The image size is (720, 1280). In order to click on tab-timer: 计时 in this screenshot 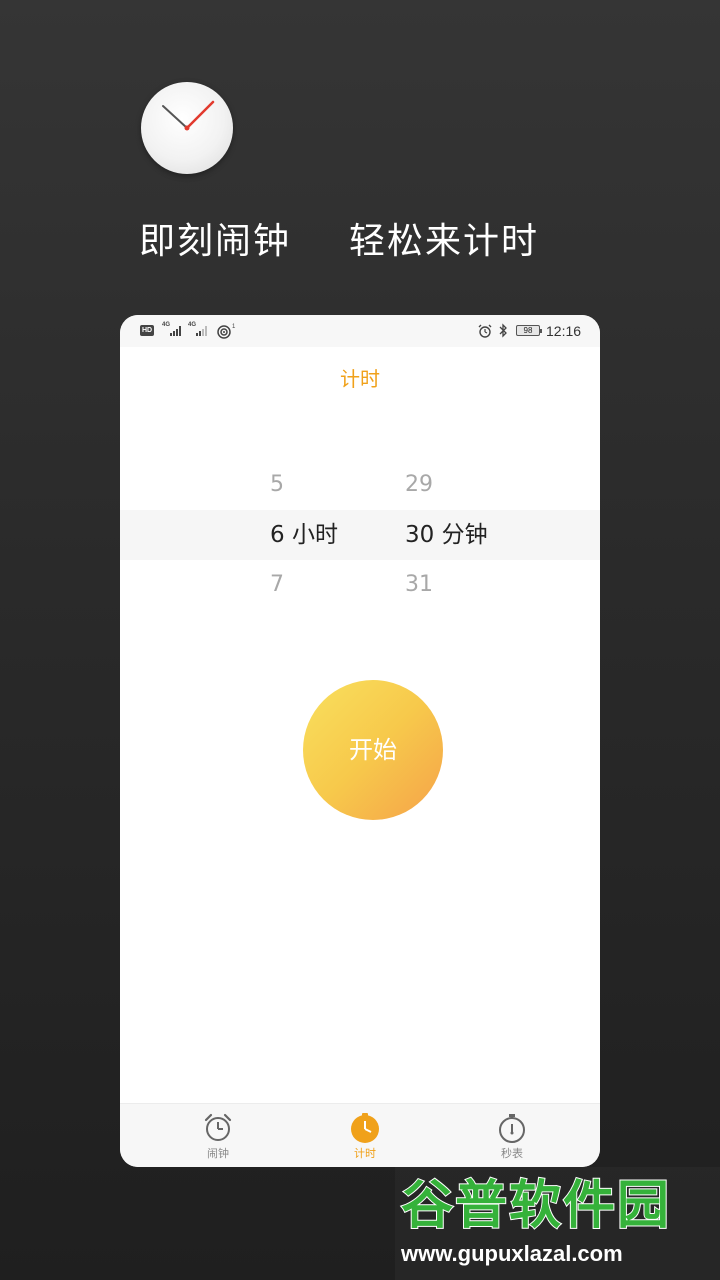, I will do `click(365, 1135)`.